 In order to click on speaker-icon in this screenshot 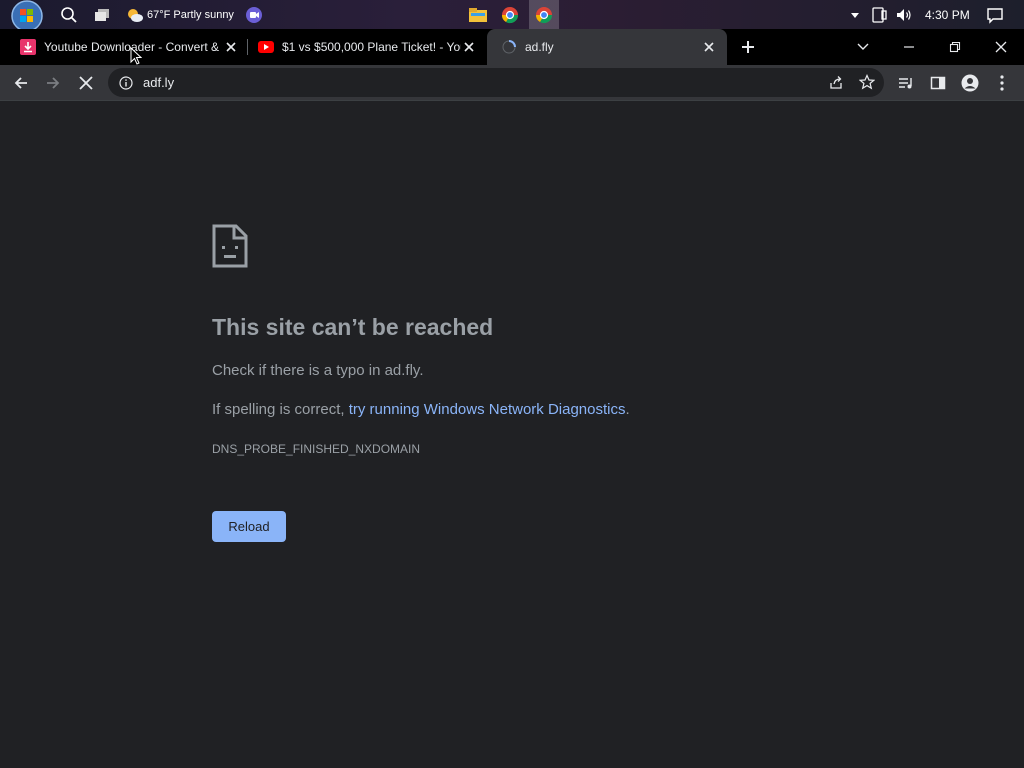, I will do `click(904, 14)`.